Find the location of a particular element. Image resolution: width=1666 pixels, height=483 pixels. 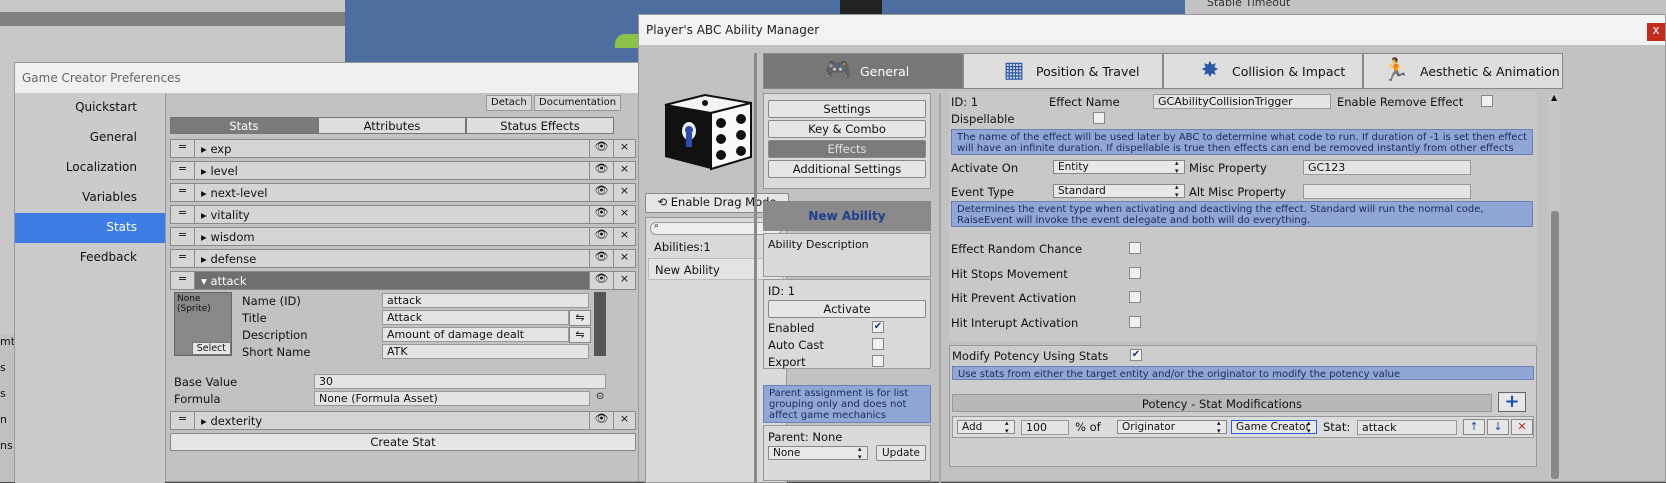

formula-field: None (Formula Asset) is located at coordinates (452, 398).